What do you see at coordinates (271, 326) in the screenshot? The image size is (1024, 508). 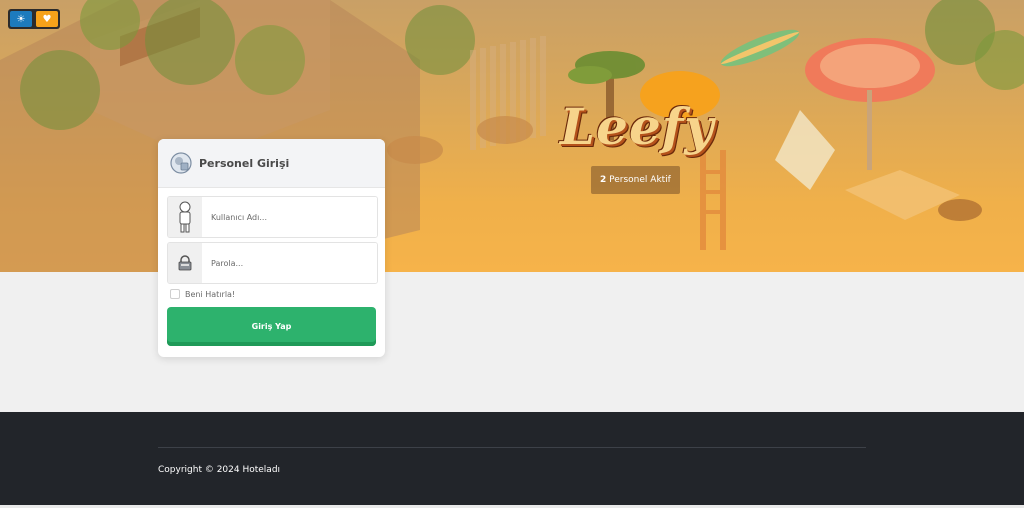 I see `login-button: Giriş Yap` at bounding box center [271, 326].